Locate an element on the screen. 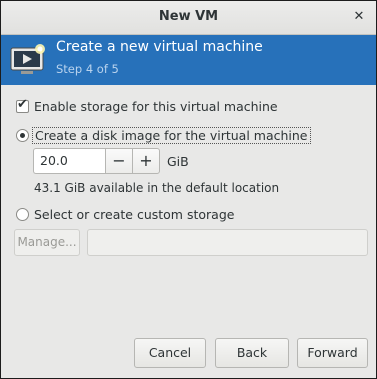  radio-button-unselected is located at coordinates (22, 214).